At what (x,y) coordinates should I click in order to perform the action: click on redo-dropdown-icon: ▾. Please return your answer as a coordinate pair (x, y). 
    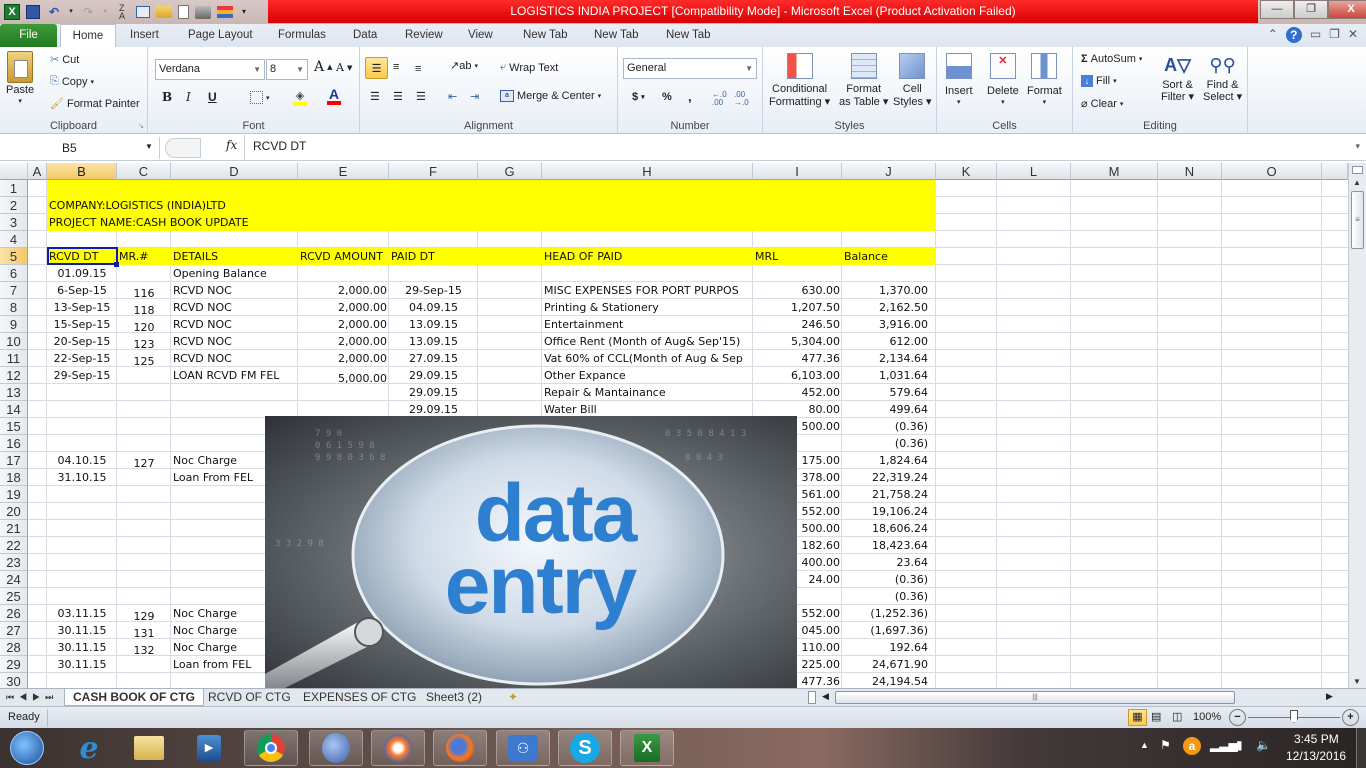
    Looking at the image, I should click on (105, 12).